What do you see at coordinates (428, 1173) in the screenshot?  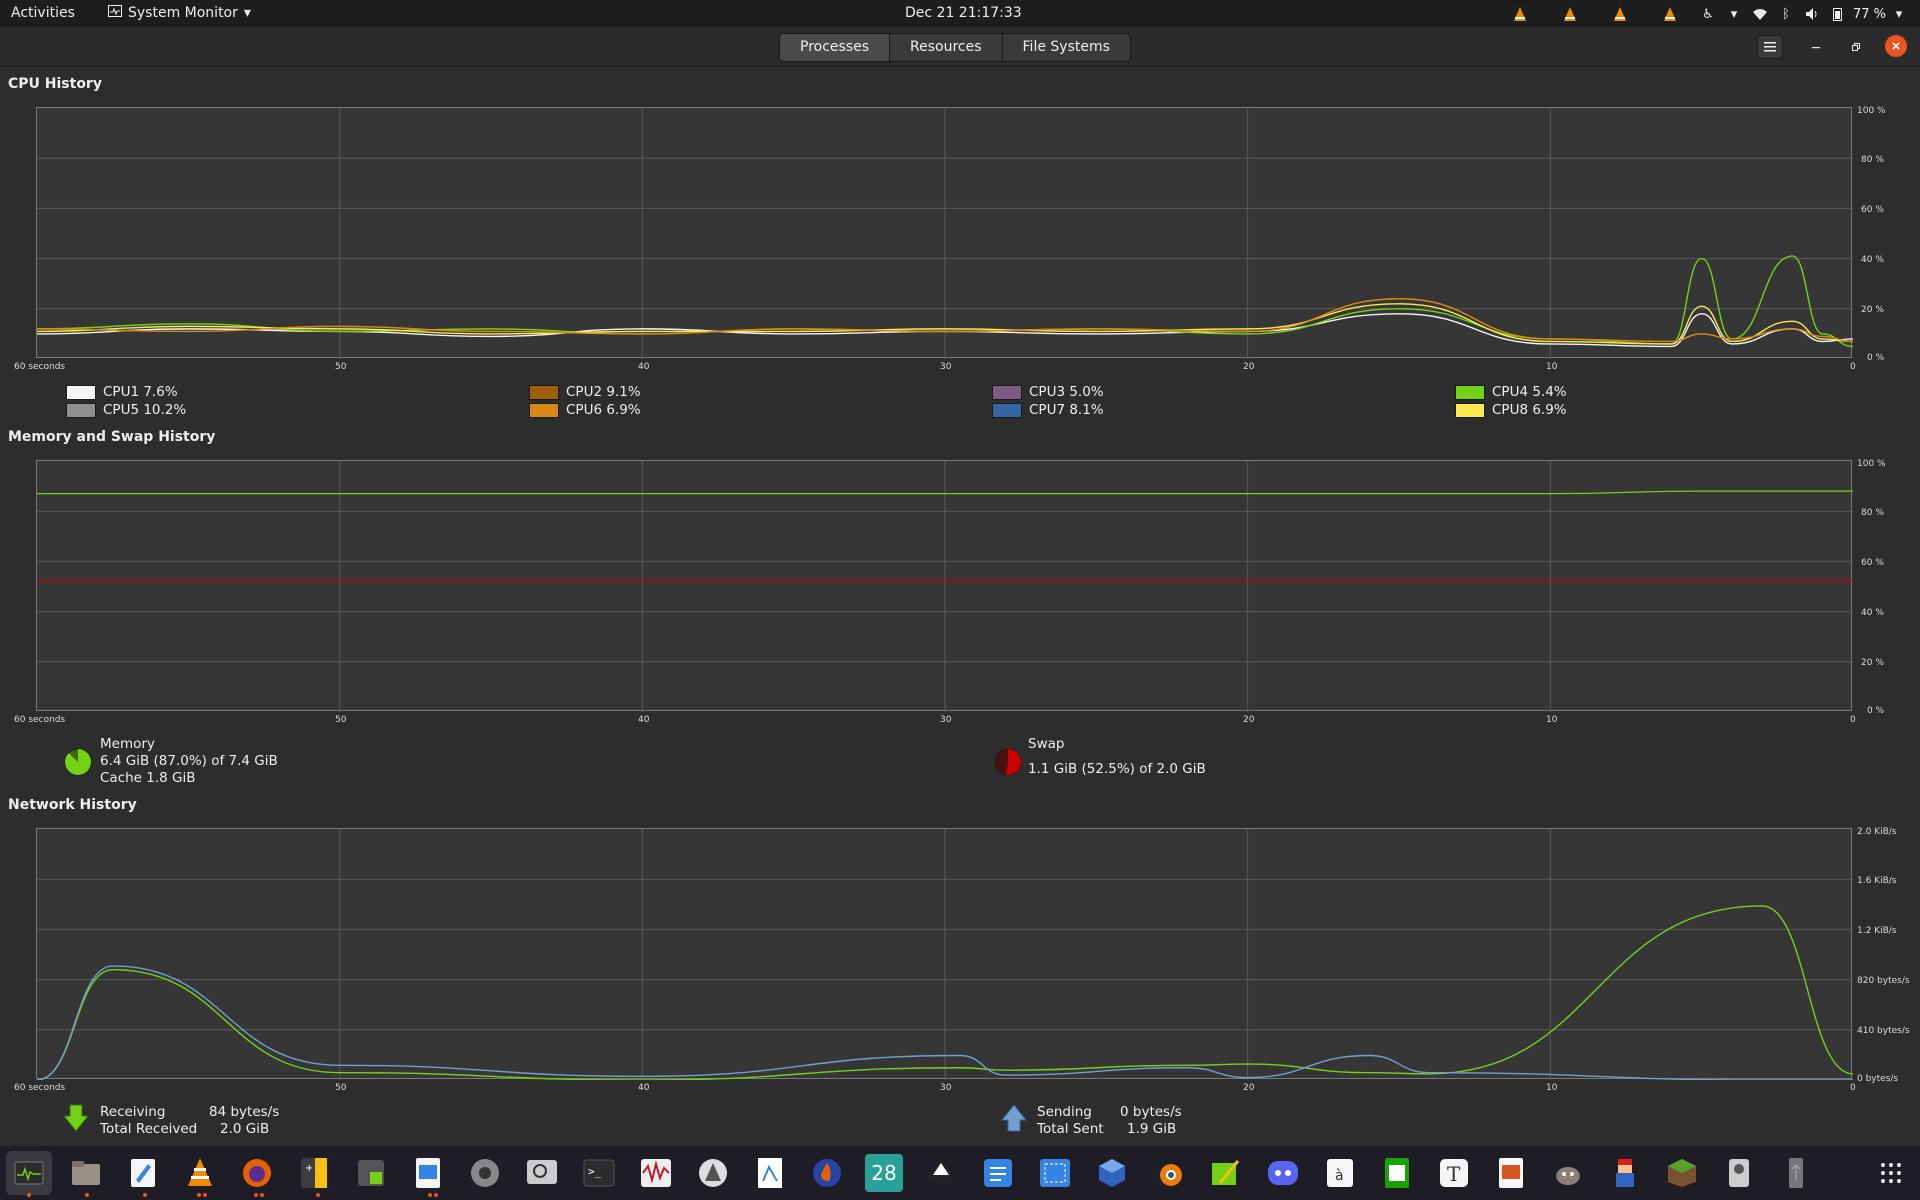 I see `dock-writer` at bounding box center [428, 1173].